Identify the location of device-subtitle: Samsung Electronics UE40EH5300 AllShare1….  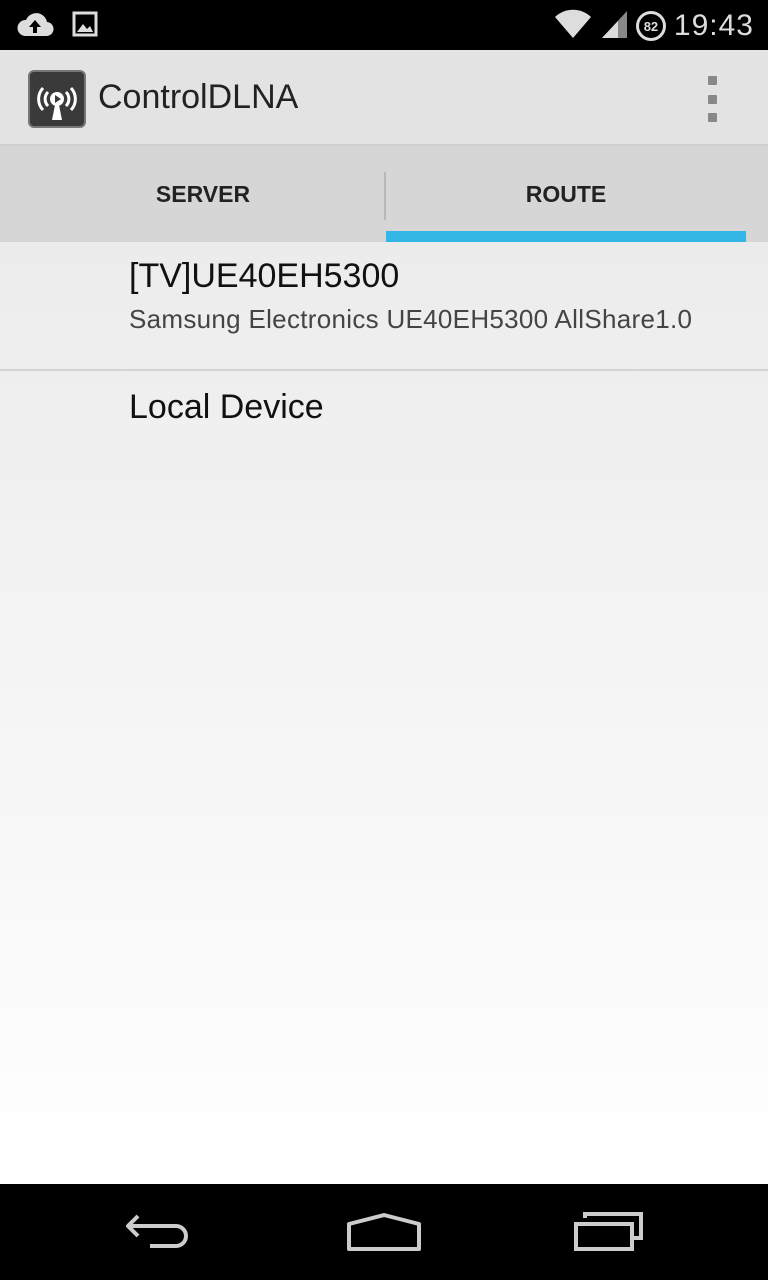
(411, 319).